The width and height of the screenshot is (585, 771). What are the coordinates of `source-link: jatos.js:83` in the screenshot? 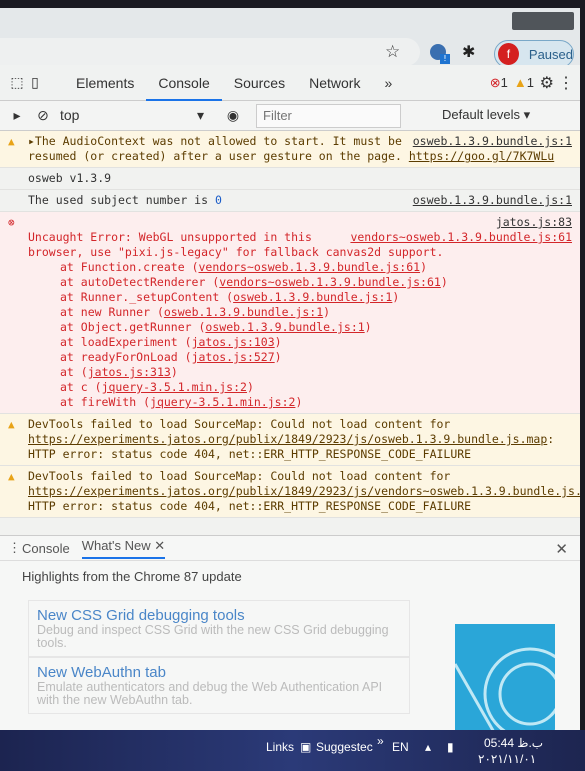 It's located at (534, 222).